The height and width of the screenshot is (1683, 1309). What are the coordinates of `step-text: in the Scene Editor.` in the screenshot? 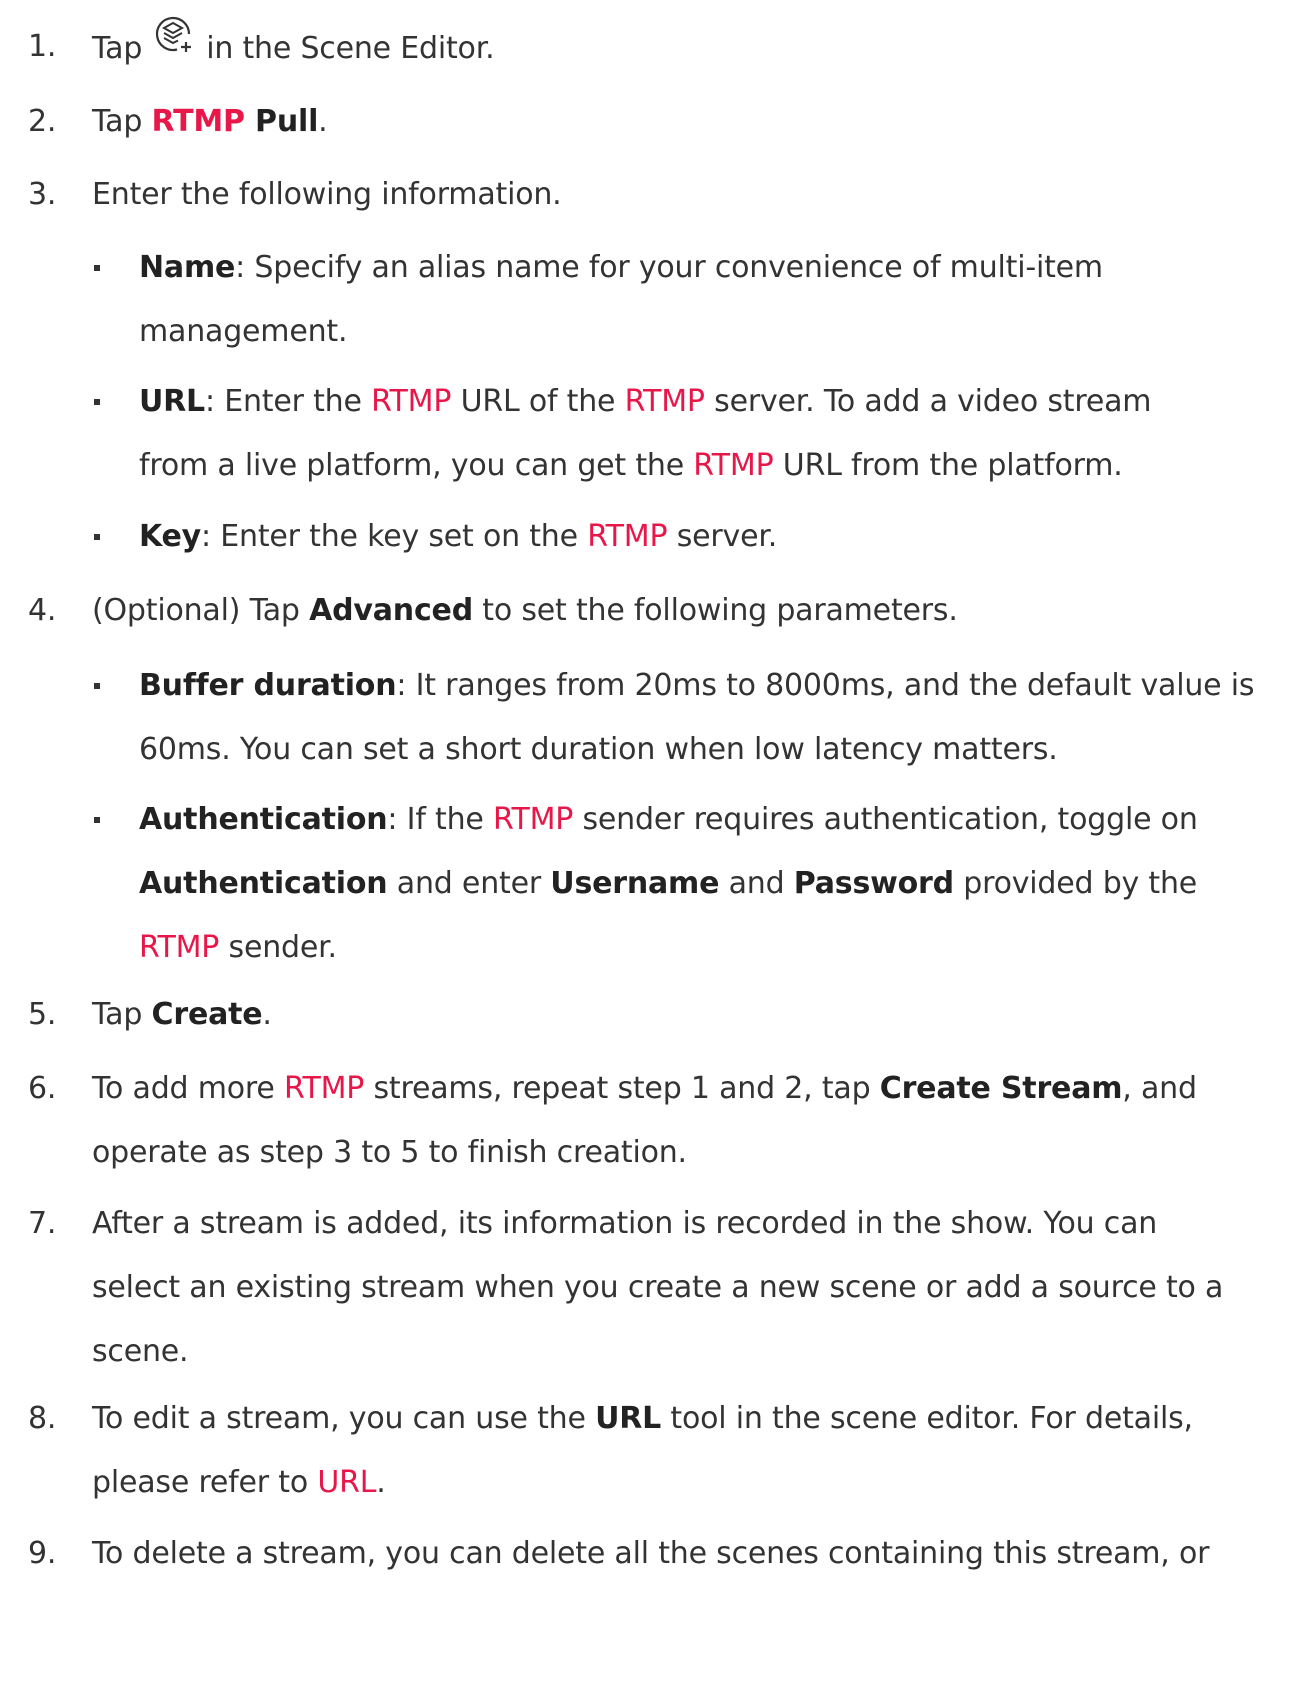 It's located at (350, 48).